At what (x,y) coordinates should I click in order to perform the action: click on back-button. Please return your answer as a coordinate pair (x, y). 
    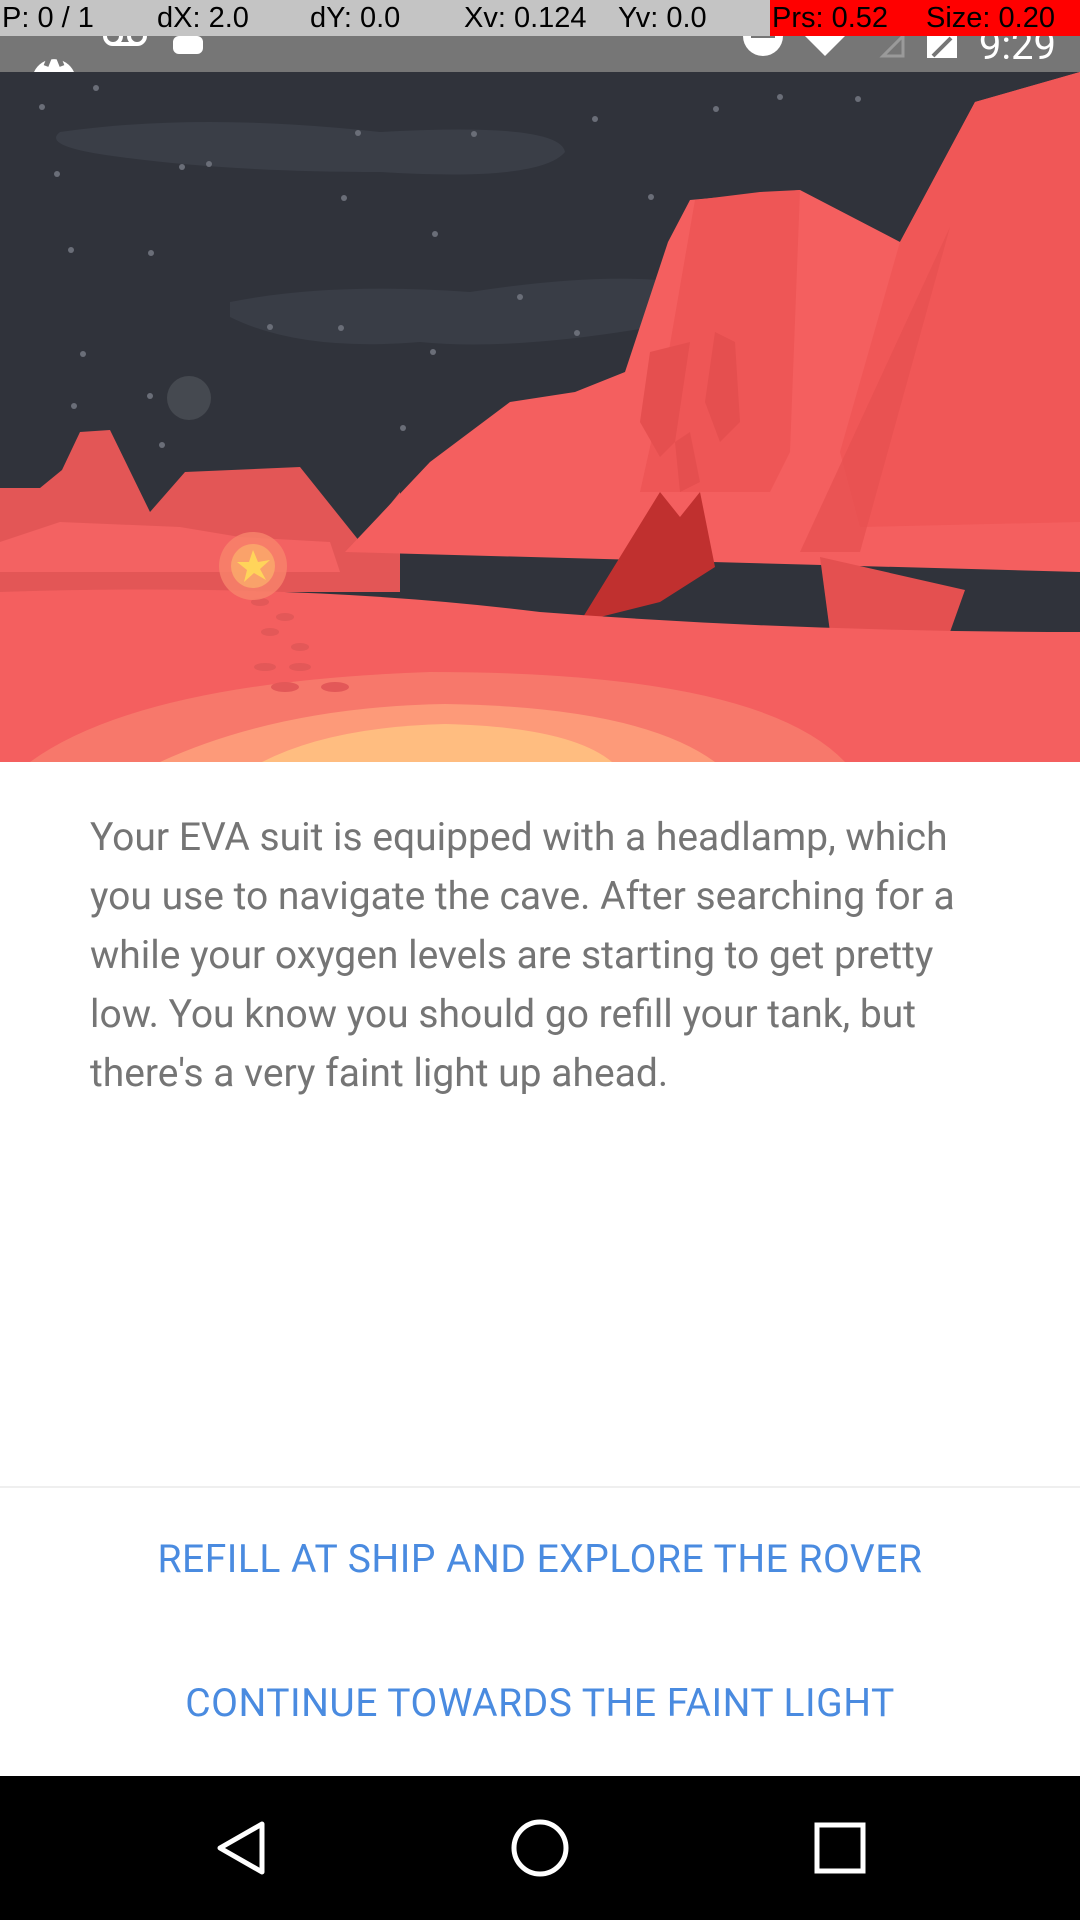
    Looking at the image, I should click on (240, 1848).